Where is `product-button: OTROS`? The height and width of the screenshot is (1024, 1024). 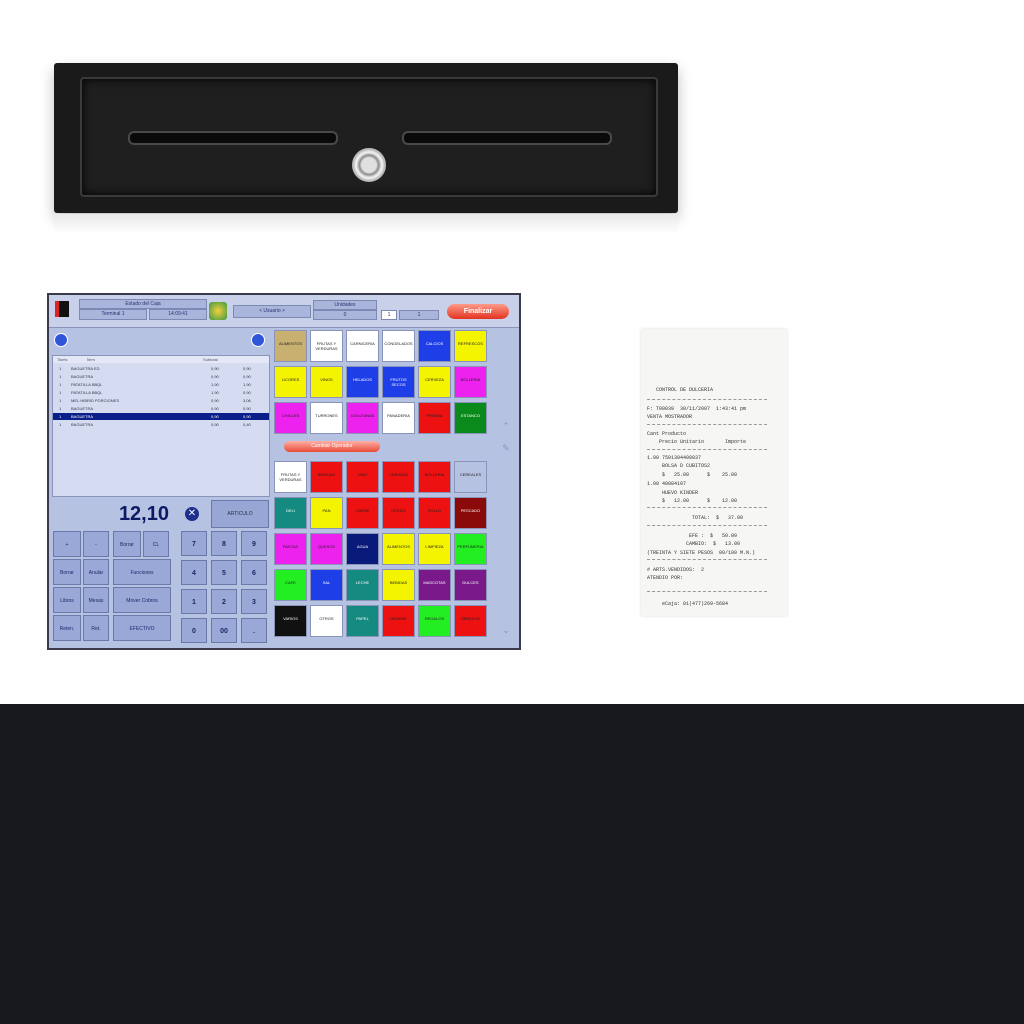
product-button: OTROS is located at coordinates (326, 621).